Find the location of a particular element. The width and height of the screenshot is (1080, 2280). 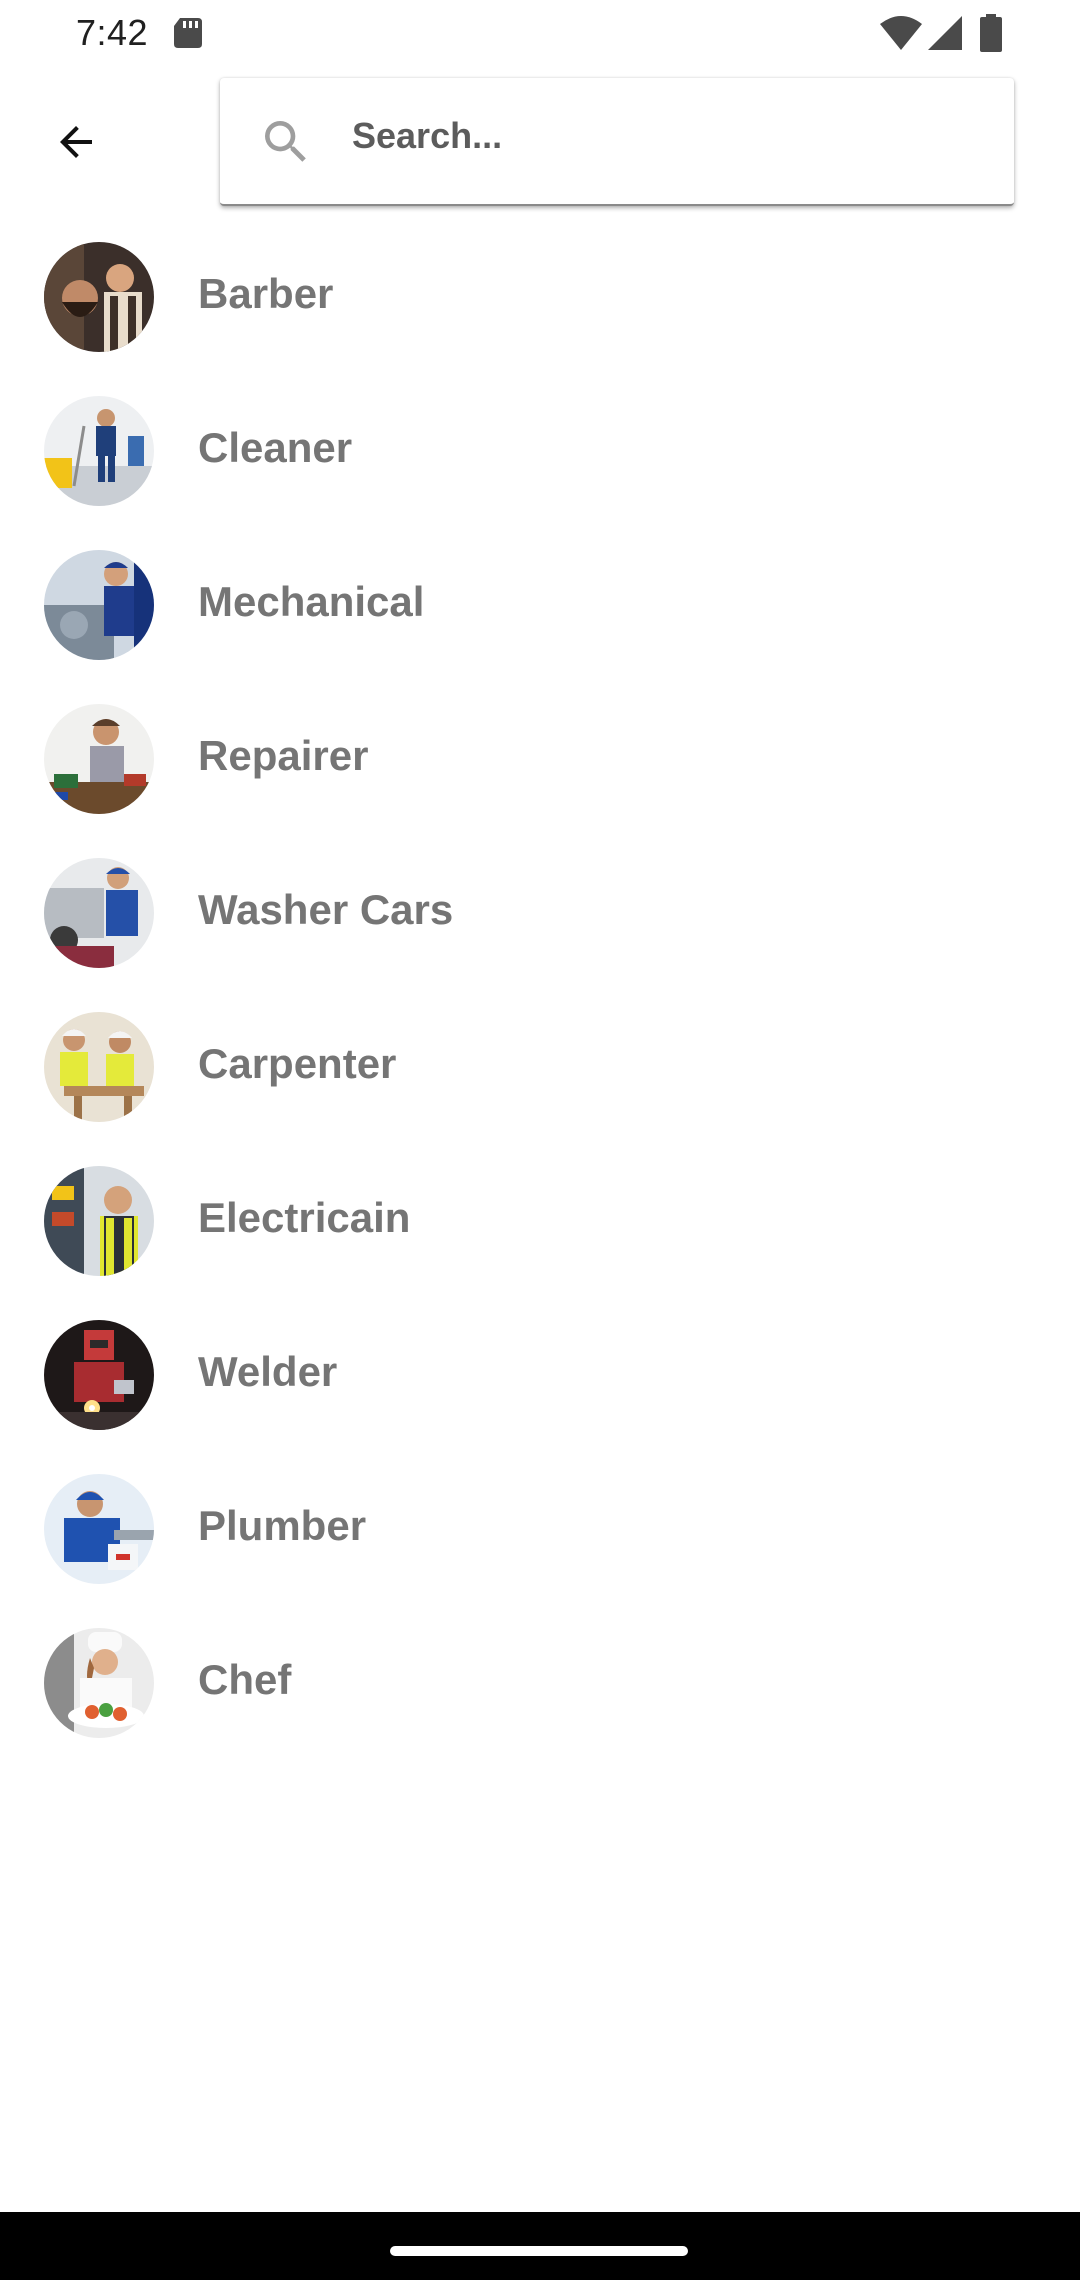

list-item-label: Carpenter is located at coordinates (297, 1063).